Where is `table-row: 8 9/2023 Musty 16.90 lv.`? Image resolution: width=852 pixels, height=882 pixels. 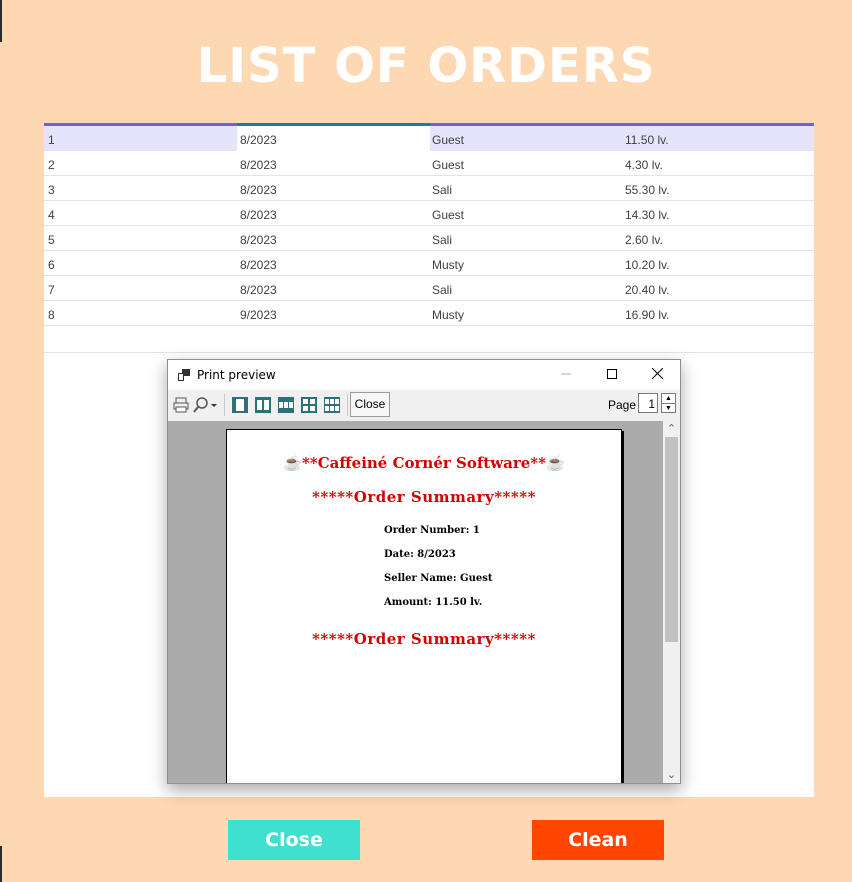
table-row: 8 9/2023 Musty 16.90 lv. is located at coordinates (429, 313).